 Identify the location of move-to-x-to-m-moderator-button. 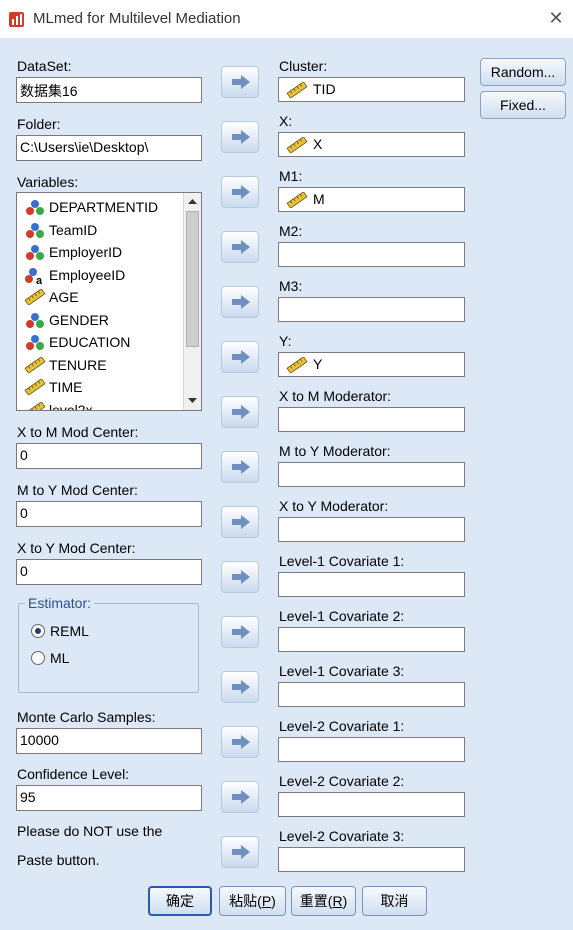
(240, 412).